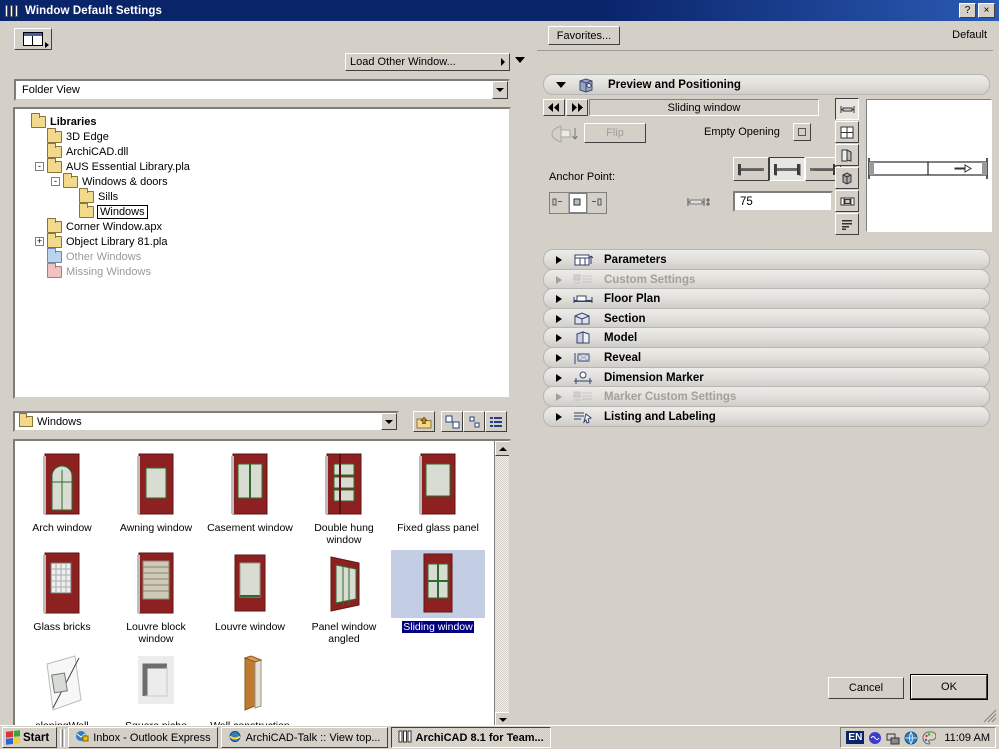  I want to click on help-button: ?, so click(967, 10).